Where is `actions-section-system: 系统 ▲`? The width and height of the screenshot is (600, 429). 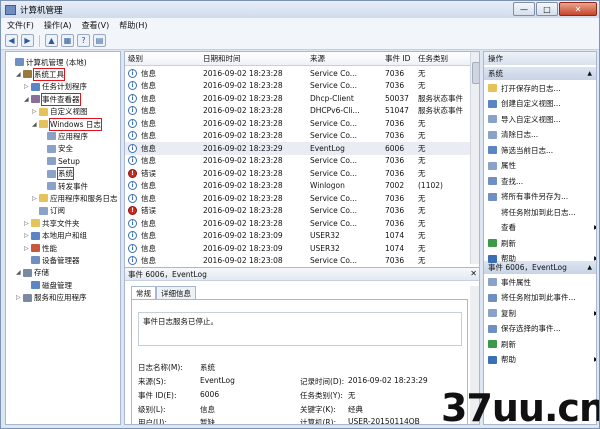 actions-section-system: 系统 ▲ is located at coordinates (540, 73).